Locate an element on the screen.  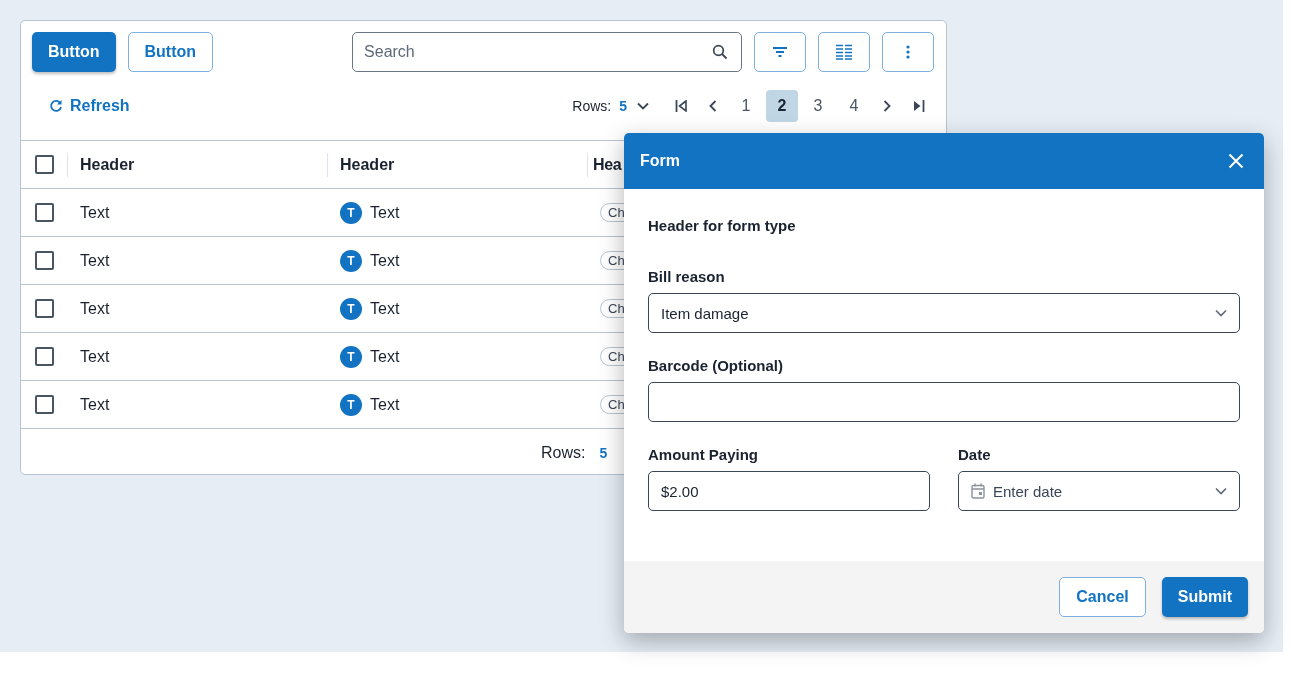
column-header: Hea is located at coordinates (607, 164).